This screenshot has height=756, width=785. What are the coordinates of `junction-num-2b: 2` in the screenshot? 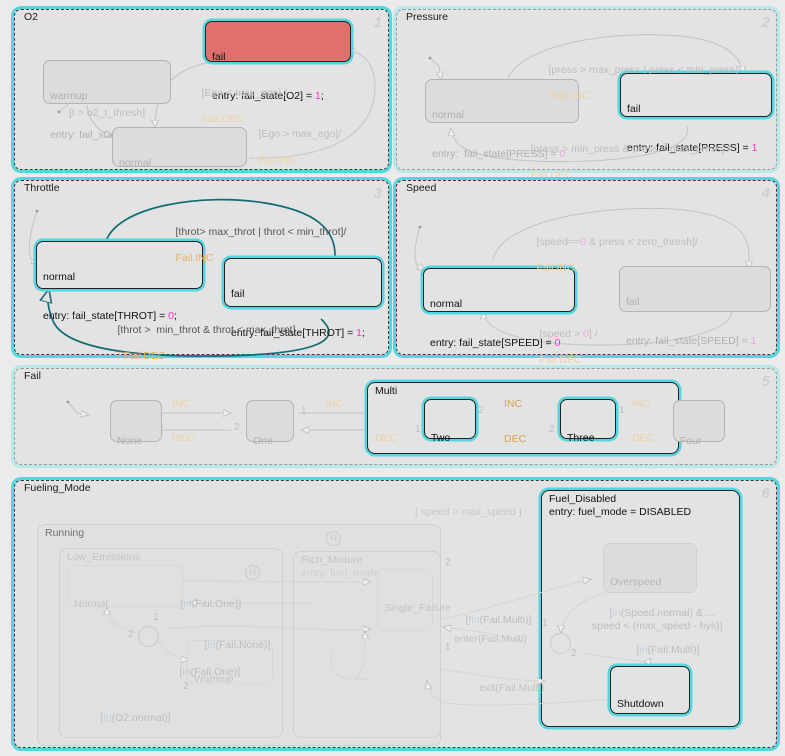 It's located at (574, 653).